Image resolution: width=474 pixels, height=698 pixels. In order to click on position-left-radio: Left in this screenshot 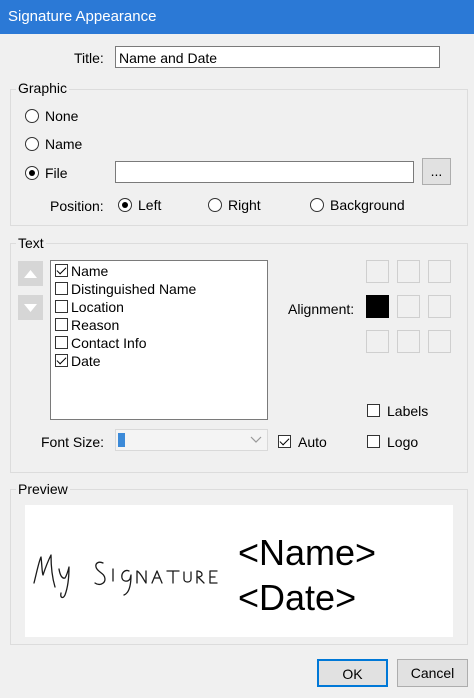, I will do `click(153, 206)`.